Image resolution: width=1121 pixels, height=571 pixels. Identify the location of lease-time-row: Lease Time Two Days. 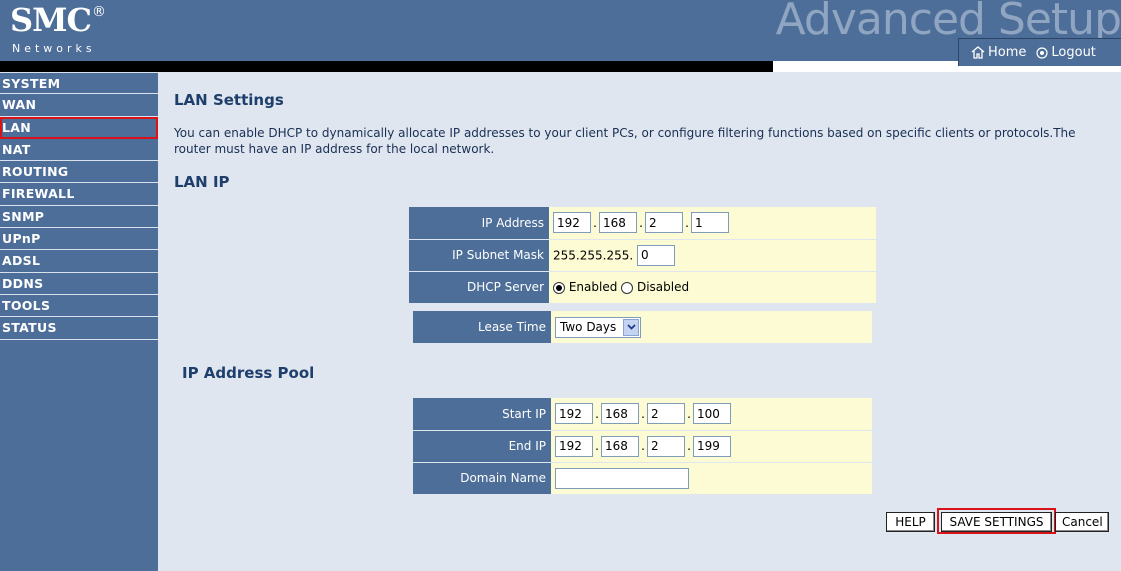
(642, 327).